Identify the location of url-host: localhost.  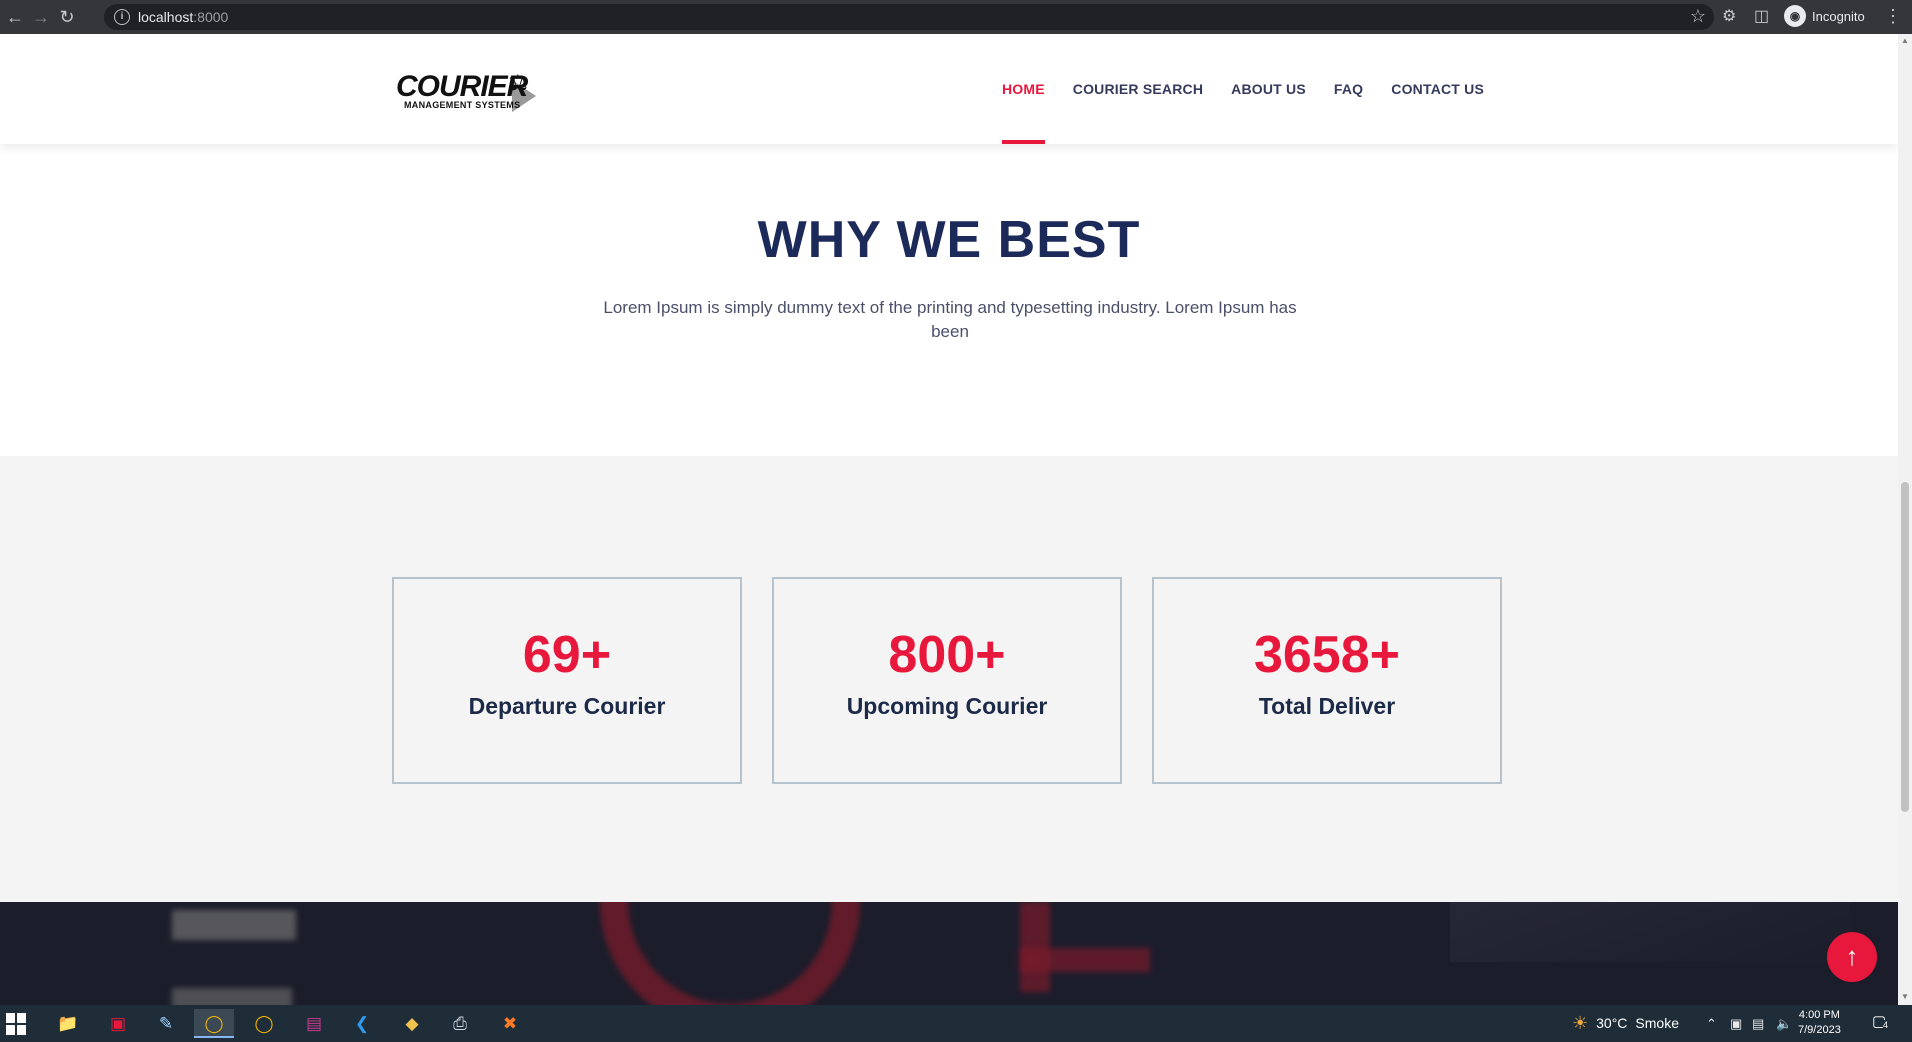
(166, 17).